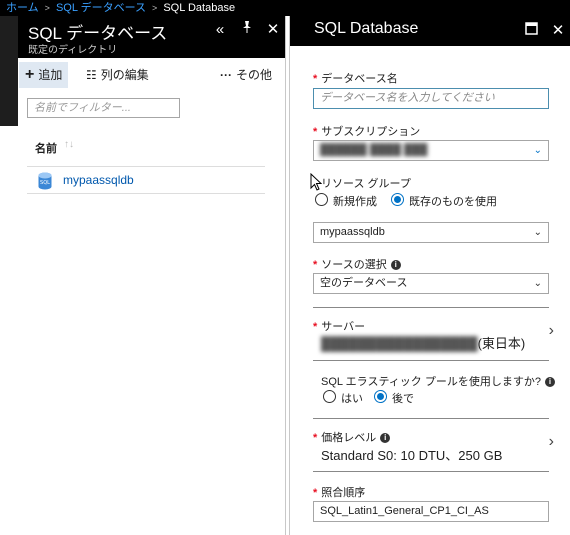 The image size is (570, 535). I want to click on right-blade-title: SQL Database, so click(366, 28).